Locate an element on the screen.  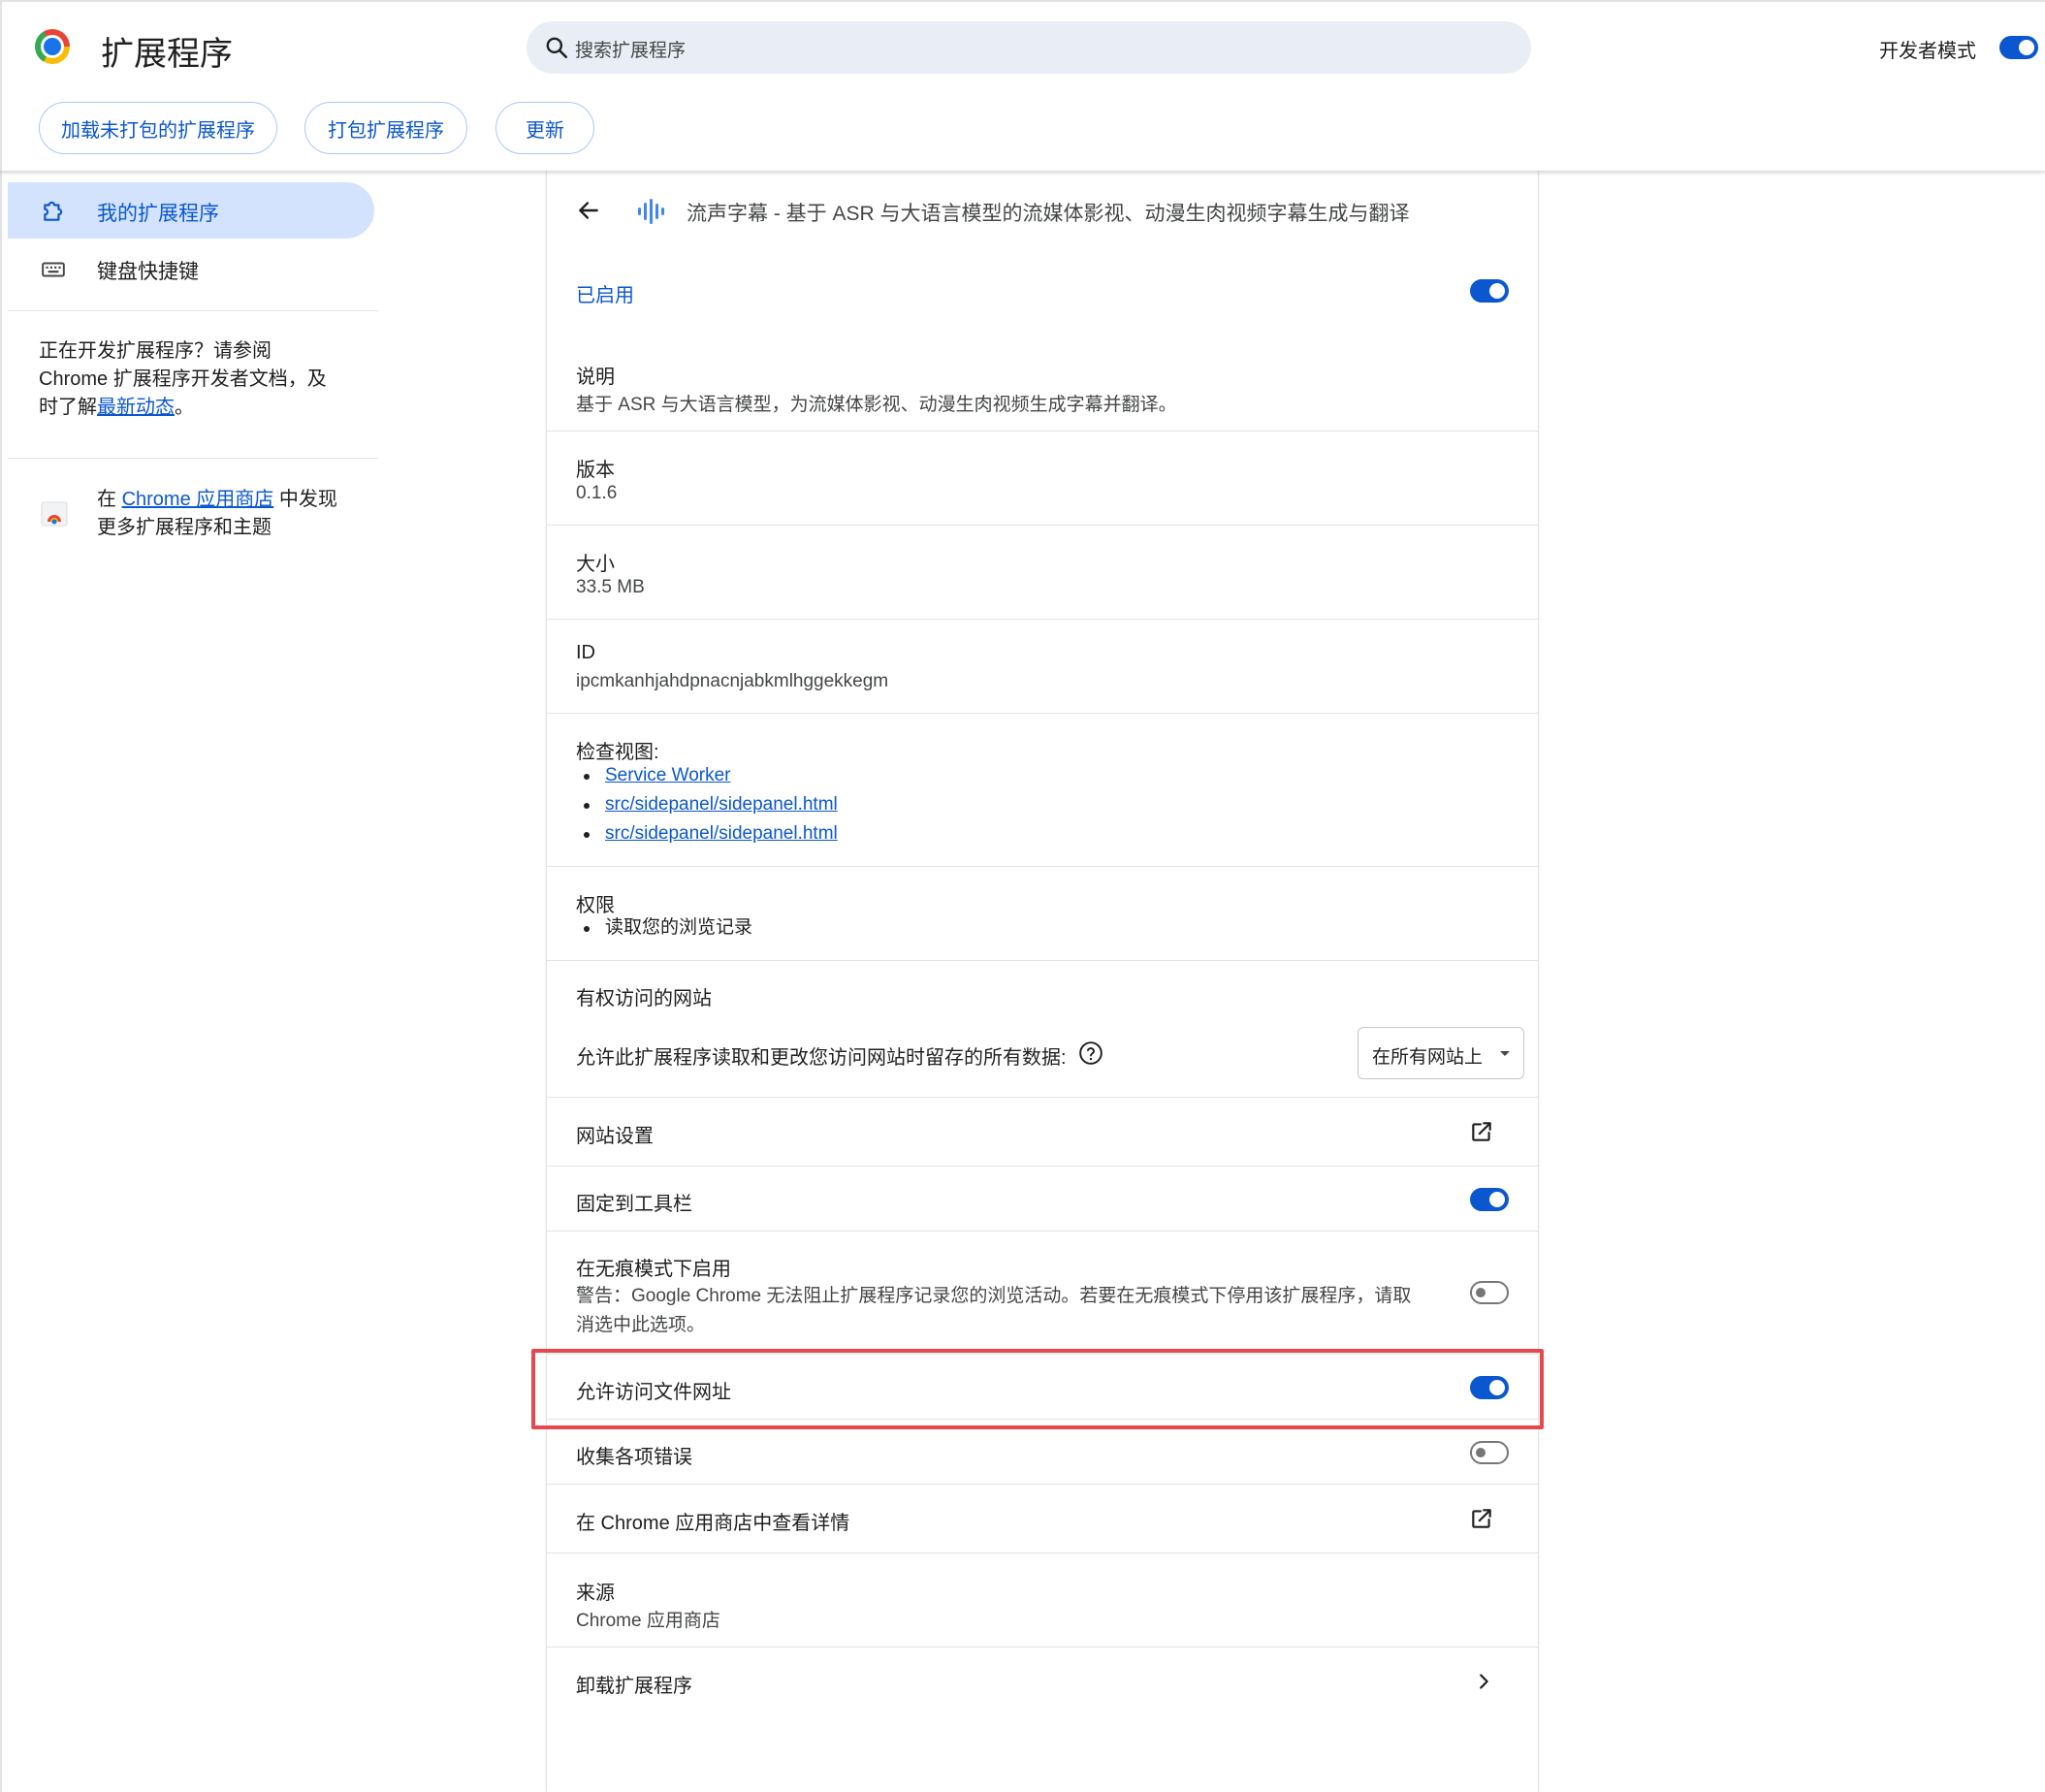
version-label: 版本 is located at coordinates (595, 470).